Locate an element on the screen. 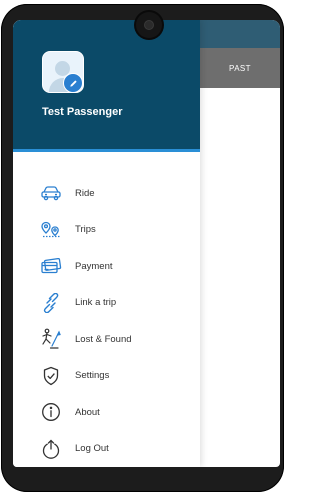 This screenshot has height=496, width=320. menu-item-settings: Settings is located at coordinates (106, 376).